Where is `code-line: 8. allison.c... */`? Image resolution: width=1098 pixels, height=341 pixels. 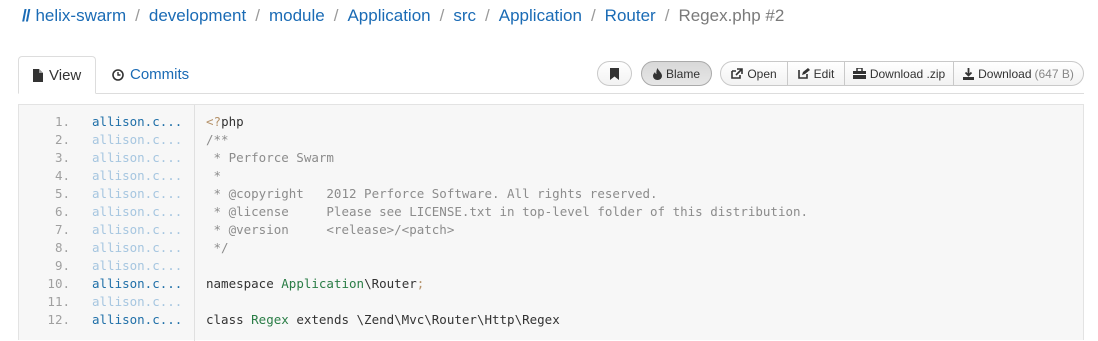 code-line: 8. allison.c... */ is located at coordinates (551, 247).